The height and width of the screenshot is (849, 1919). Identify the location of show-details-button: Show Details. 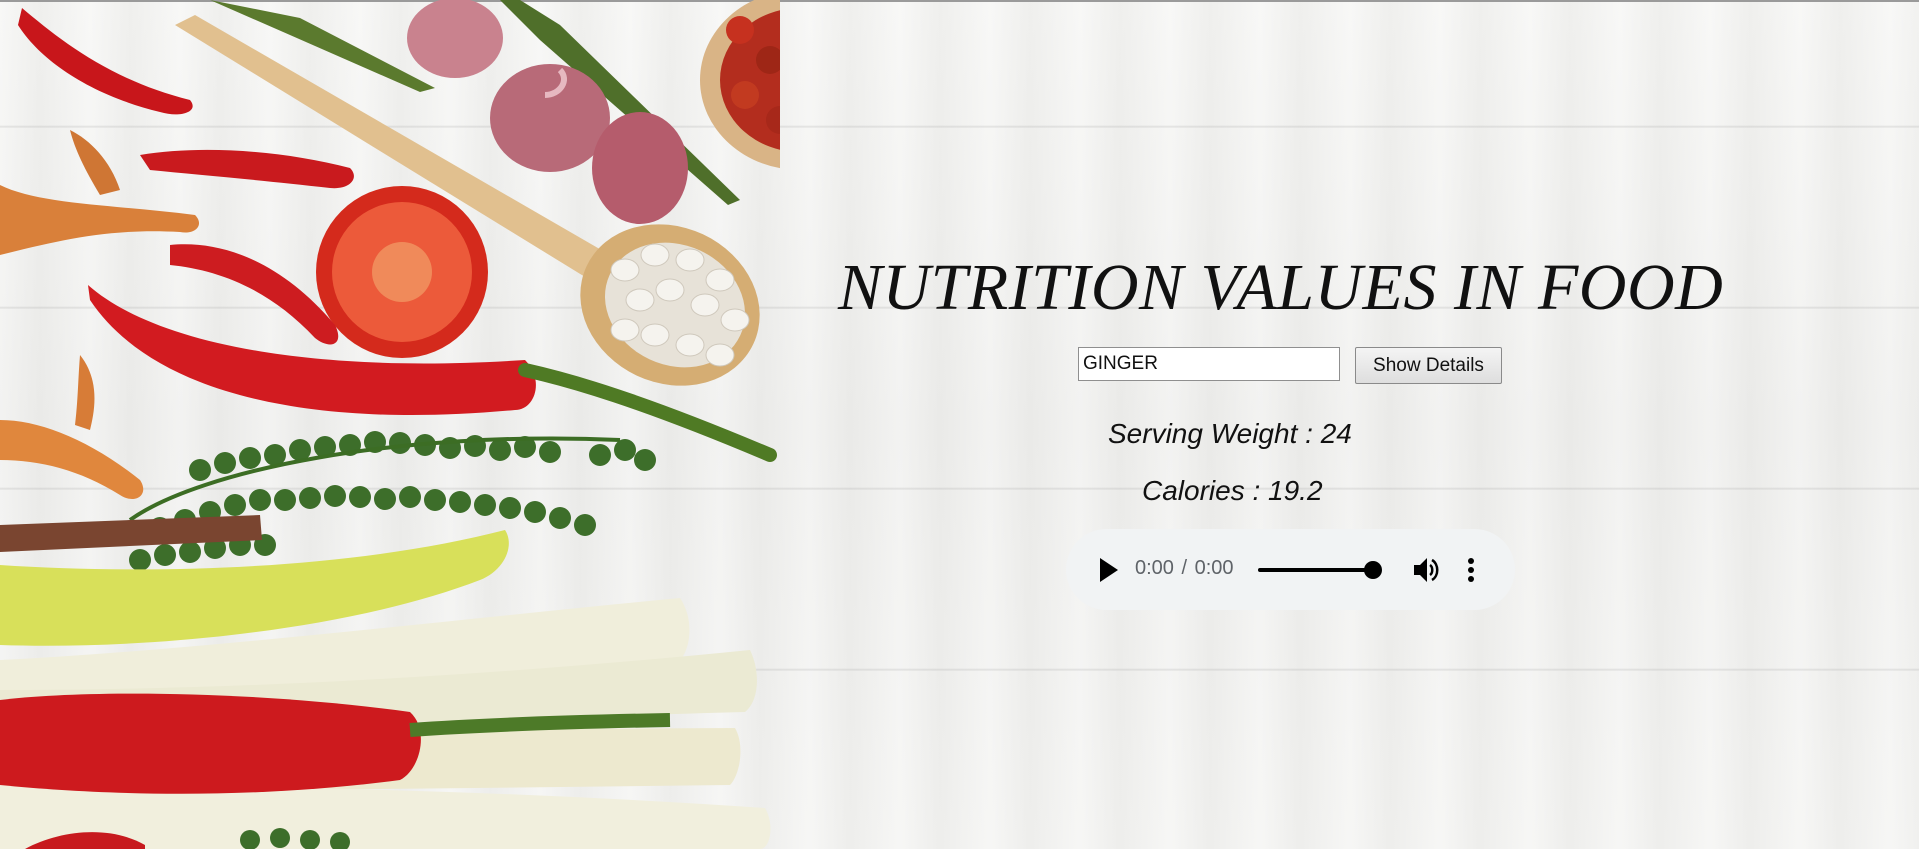
(1428, 365).